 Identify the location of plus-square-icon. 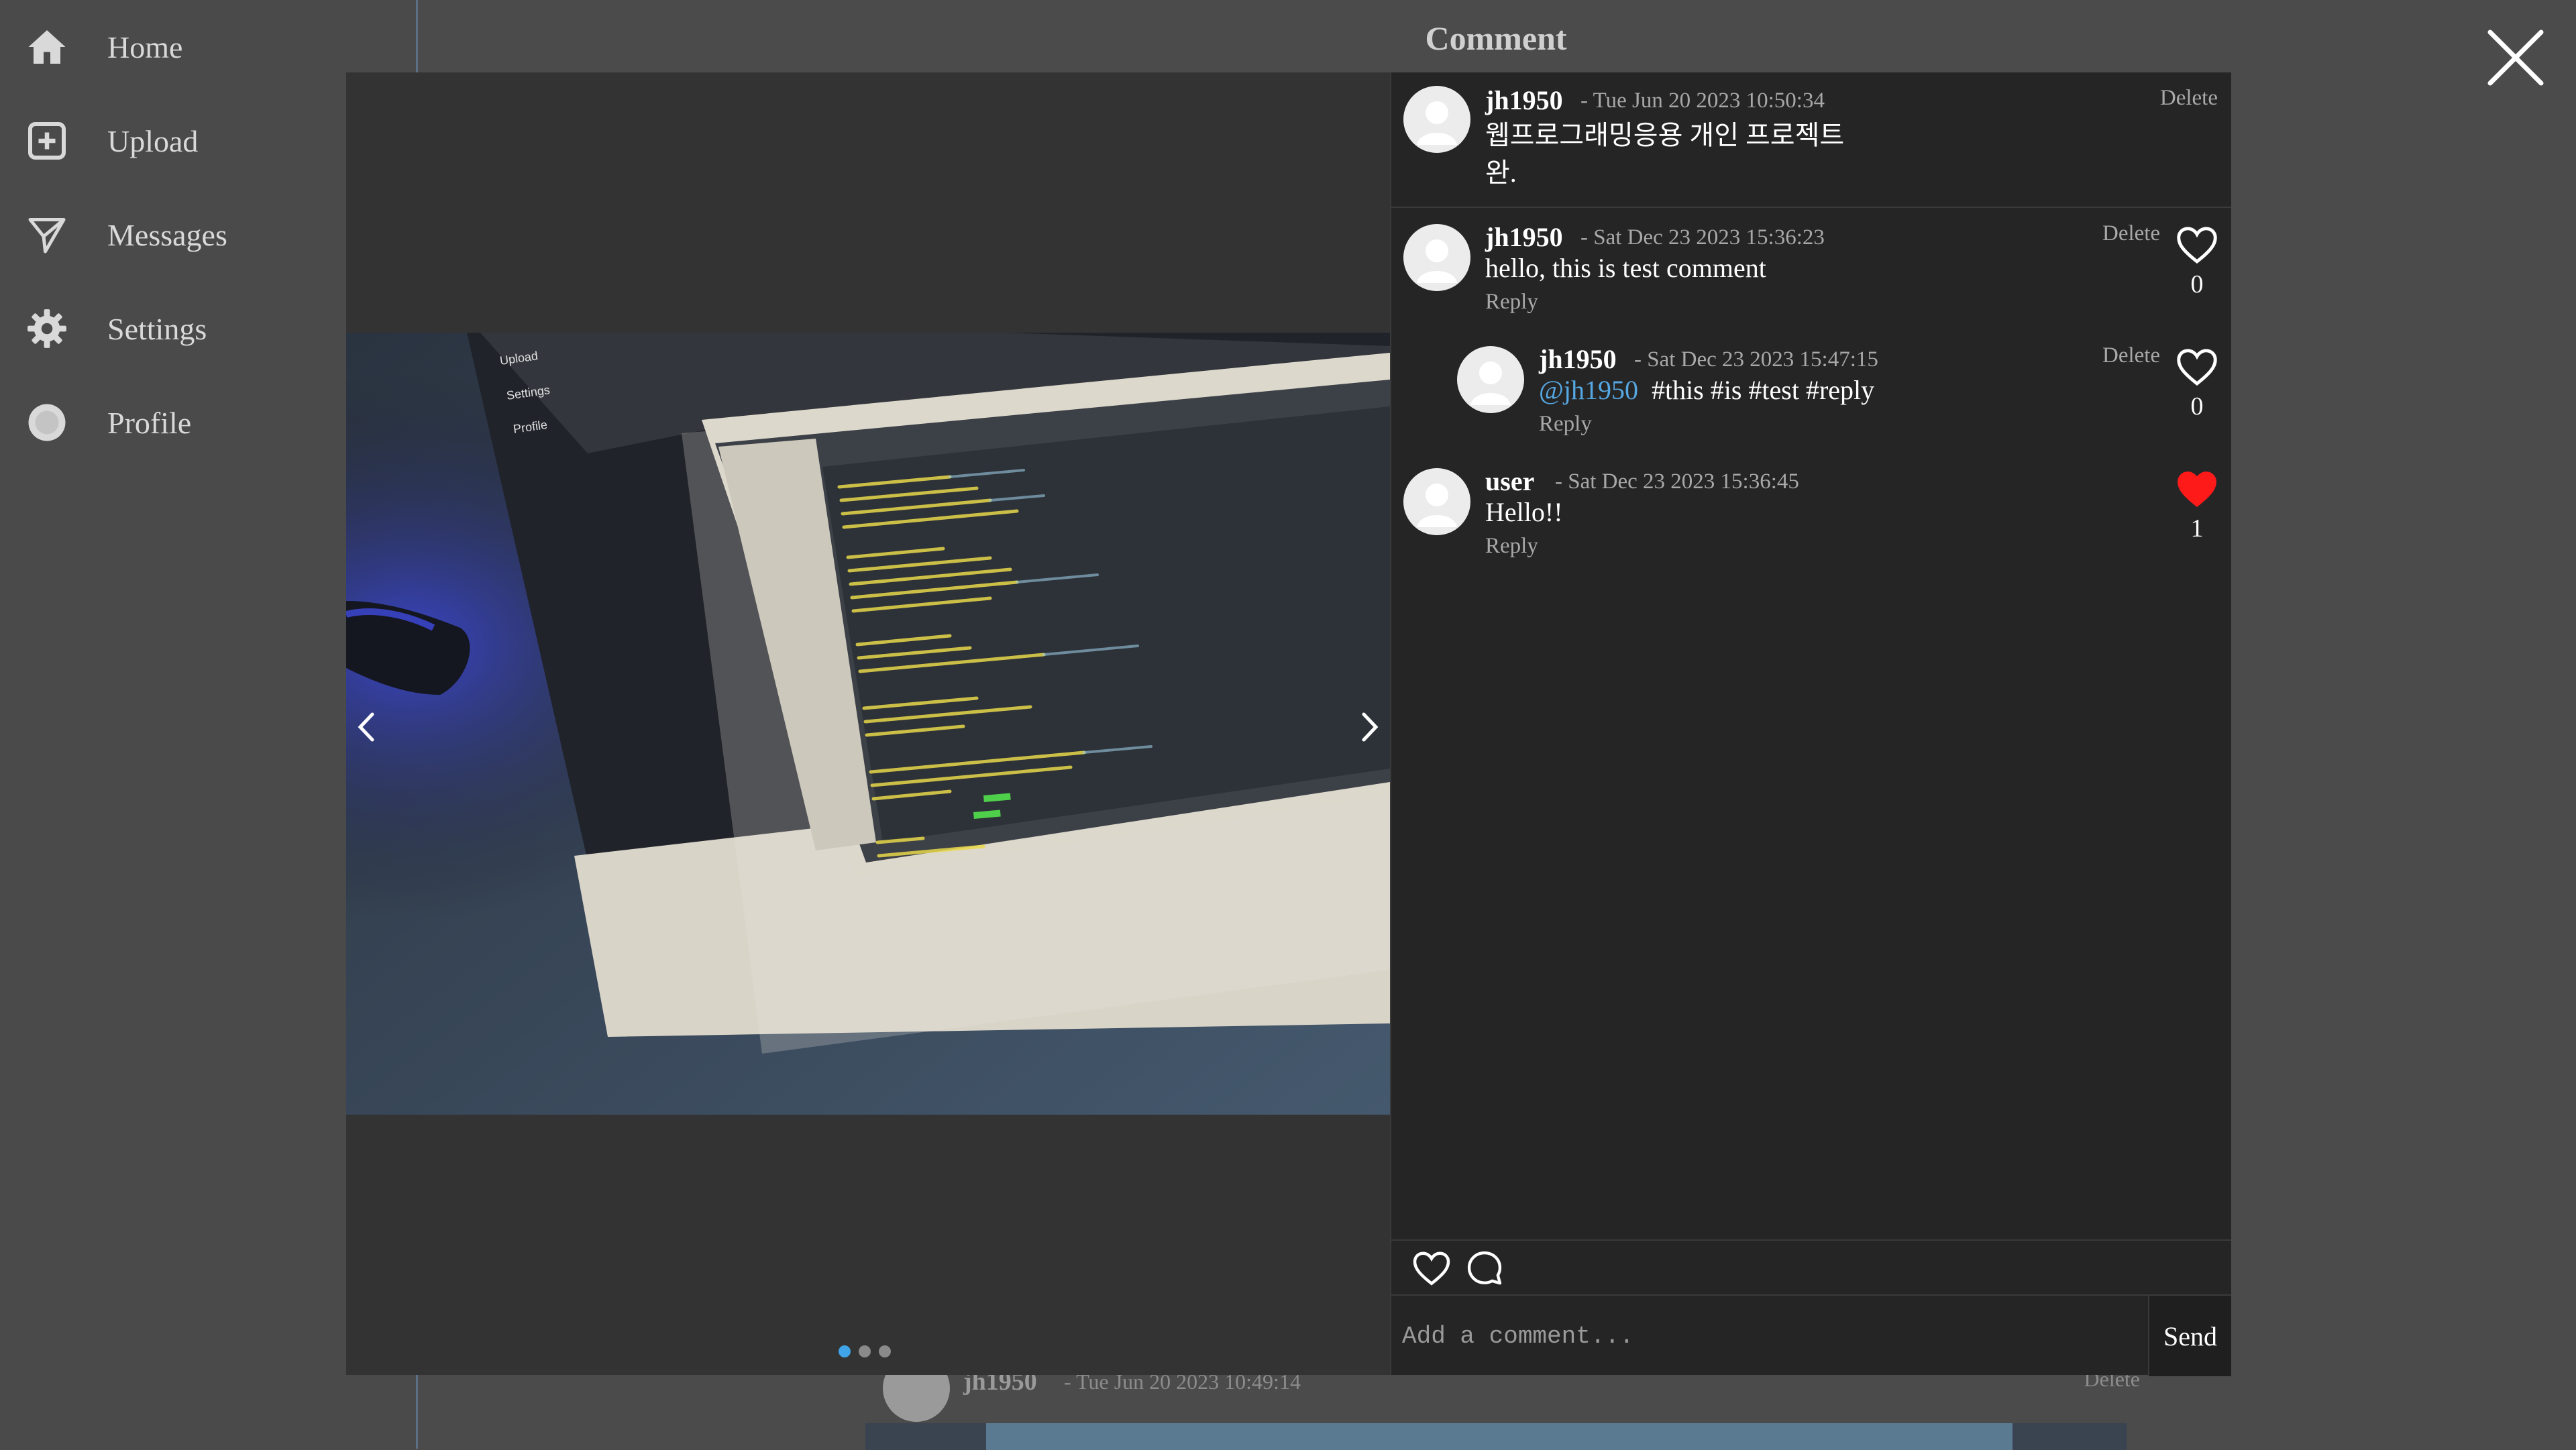
(47, 141).